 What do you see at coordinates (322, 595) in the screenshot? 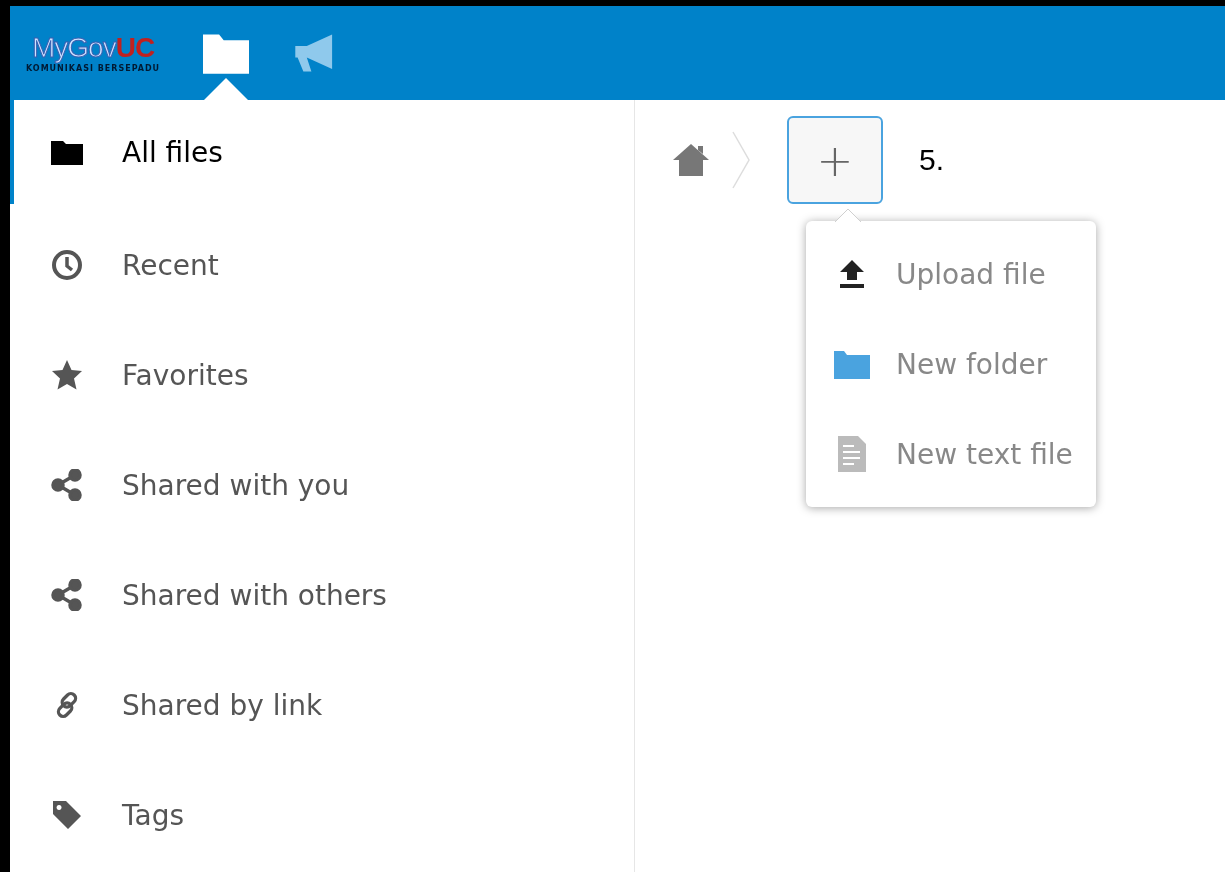
I see `sidebar-item: Shared with others` at bounding box center [322, 595].